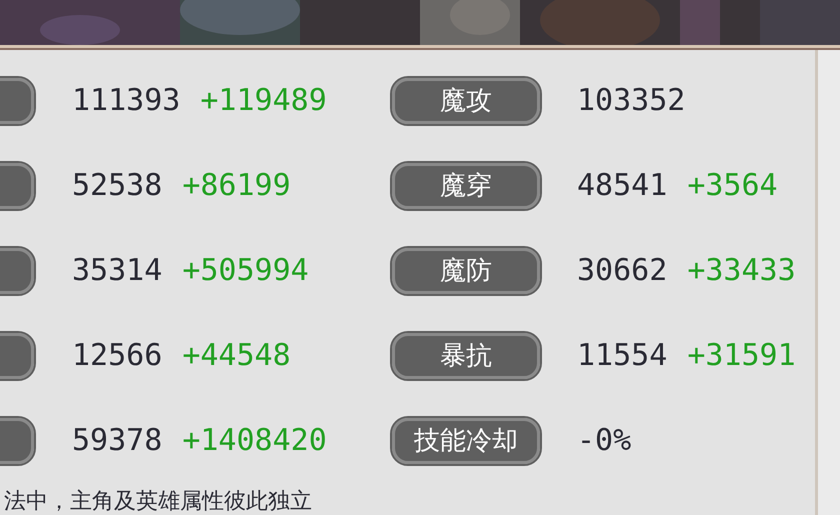 This screenshot has height=515, width=840. I want to click on stat-bonus: +86199, so click(236, 185).